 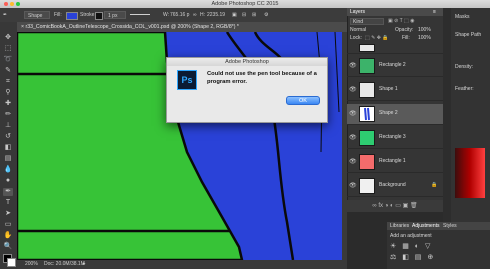 What do you see at coordinates (12, 4) in the screenshot?
I see `minimize-window-button` at bounding box center [12, 4].